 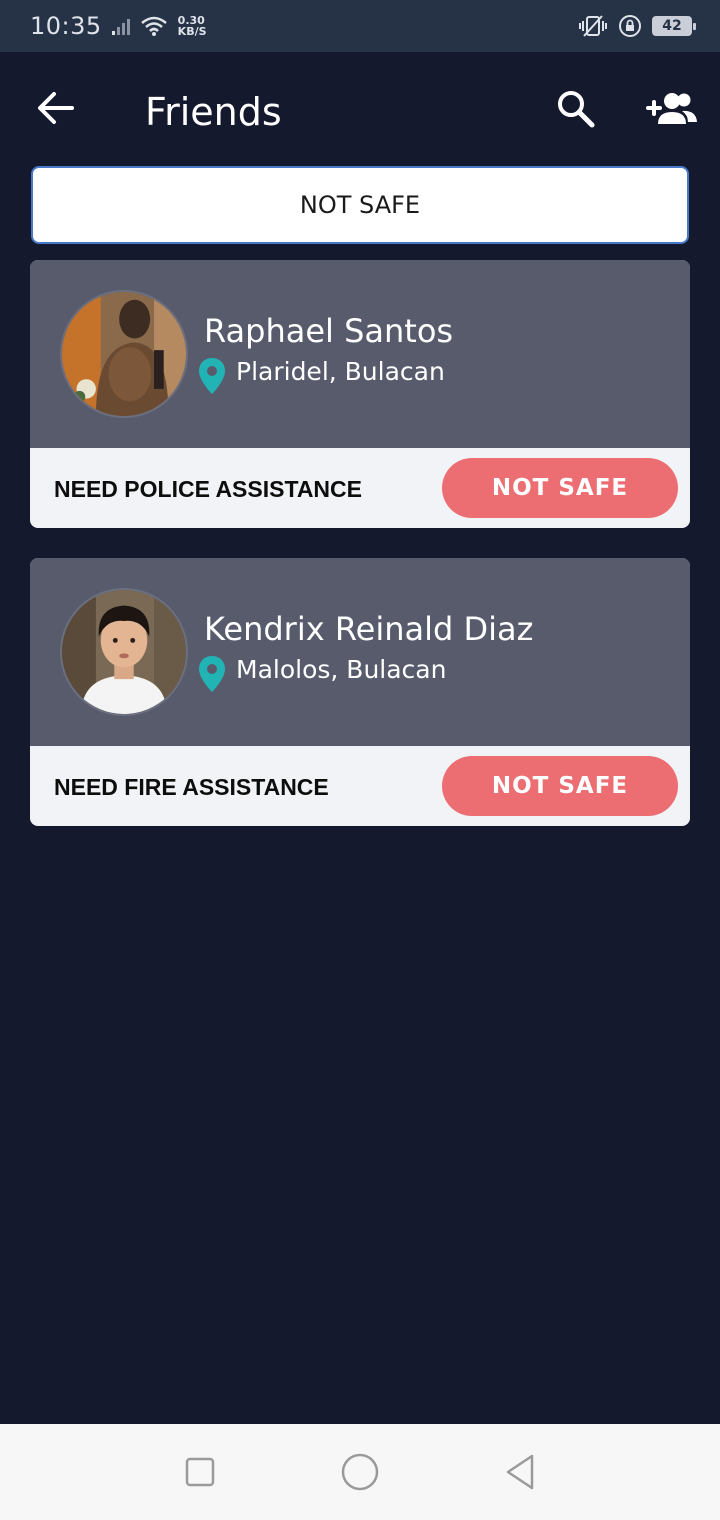 I want to click on status-filter-label: NOT SAFE, so click(x=360, y=205).